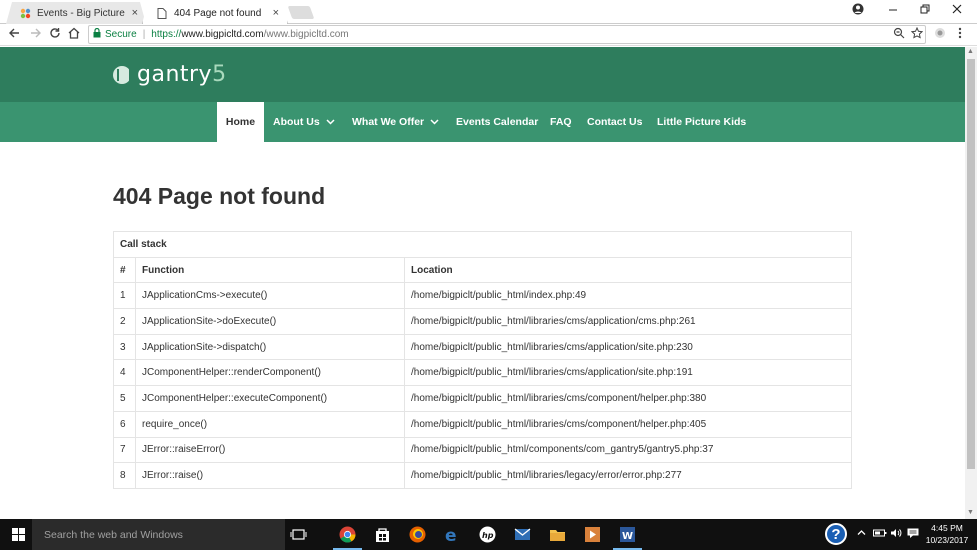 This screenshot has width=977, height=550. What do you see at coordinates (701, 122) in the screenshot?
I see `nav-item-little-picture-kids: Little Picture Kids` at bounding box center [701, 122].